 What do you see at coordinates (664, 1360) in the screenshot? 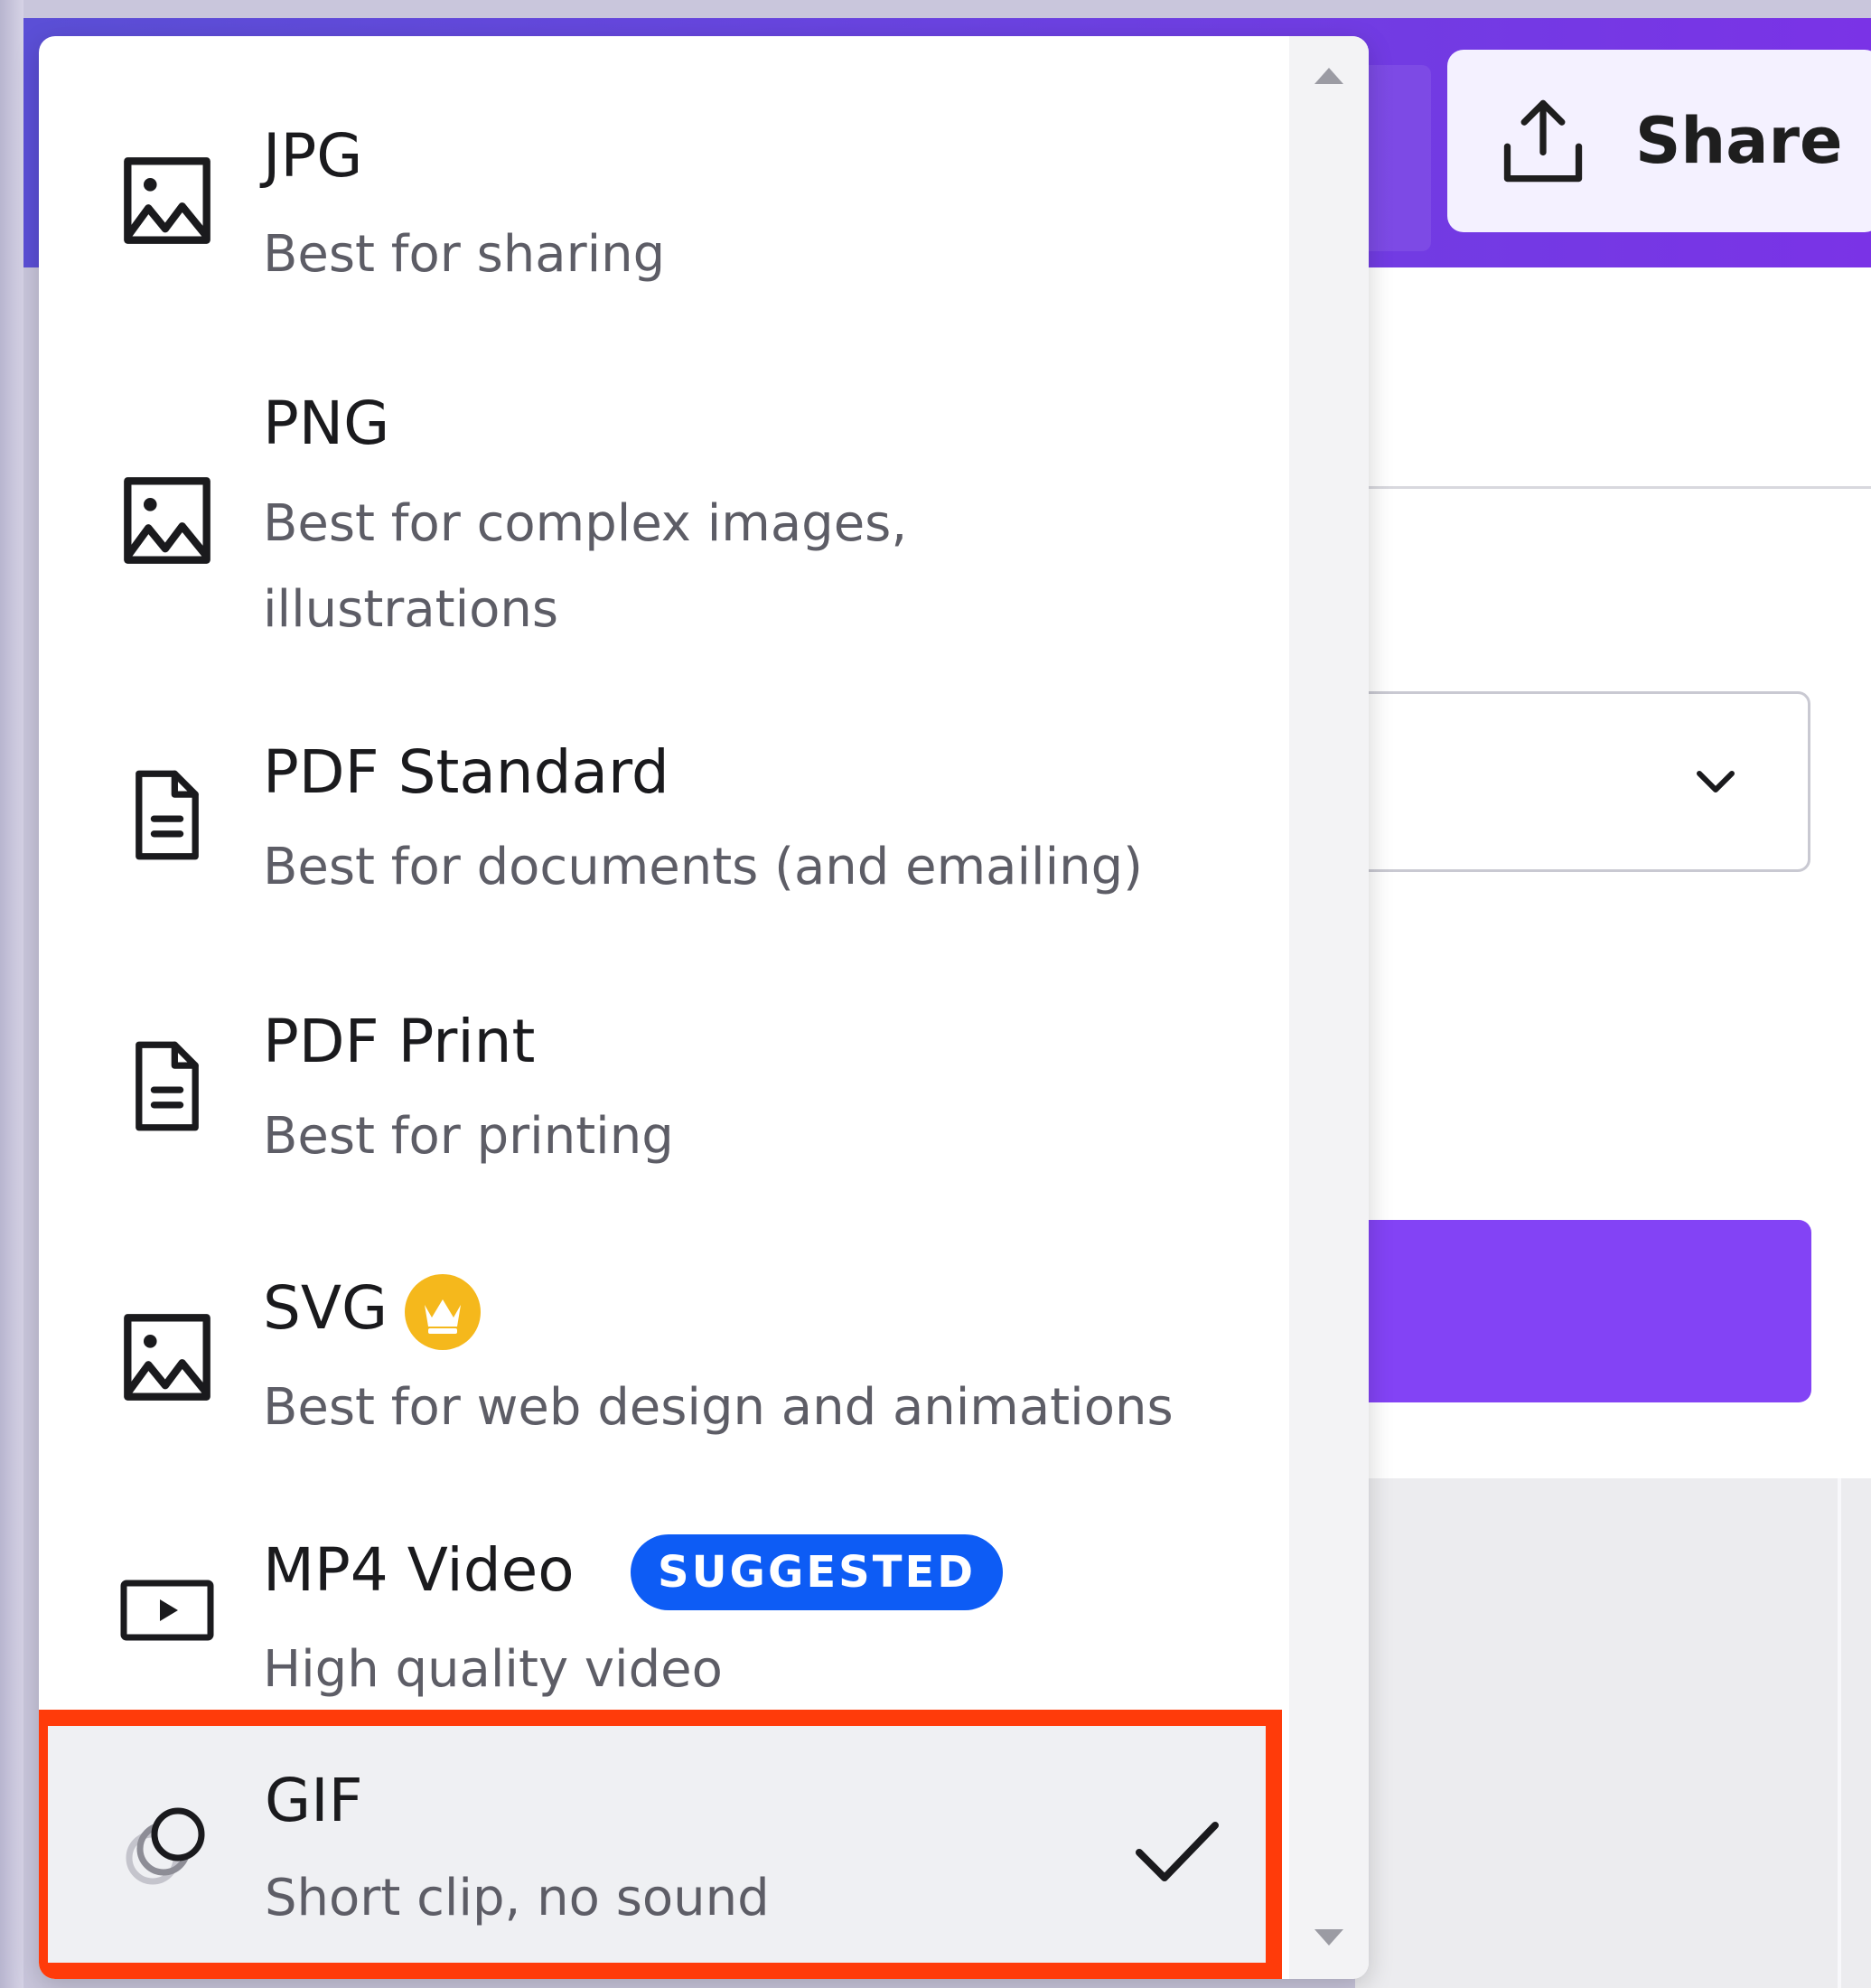
I see `option-svg: SVG Best for web design and animations` at bounding box center [664, 1360].